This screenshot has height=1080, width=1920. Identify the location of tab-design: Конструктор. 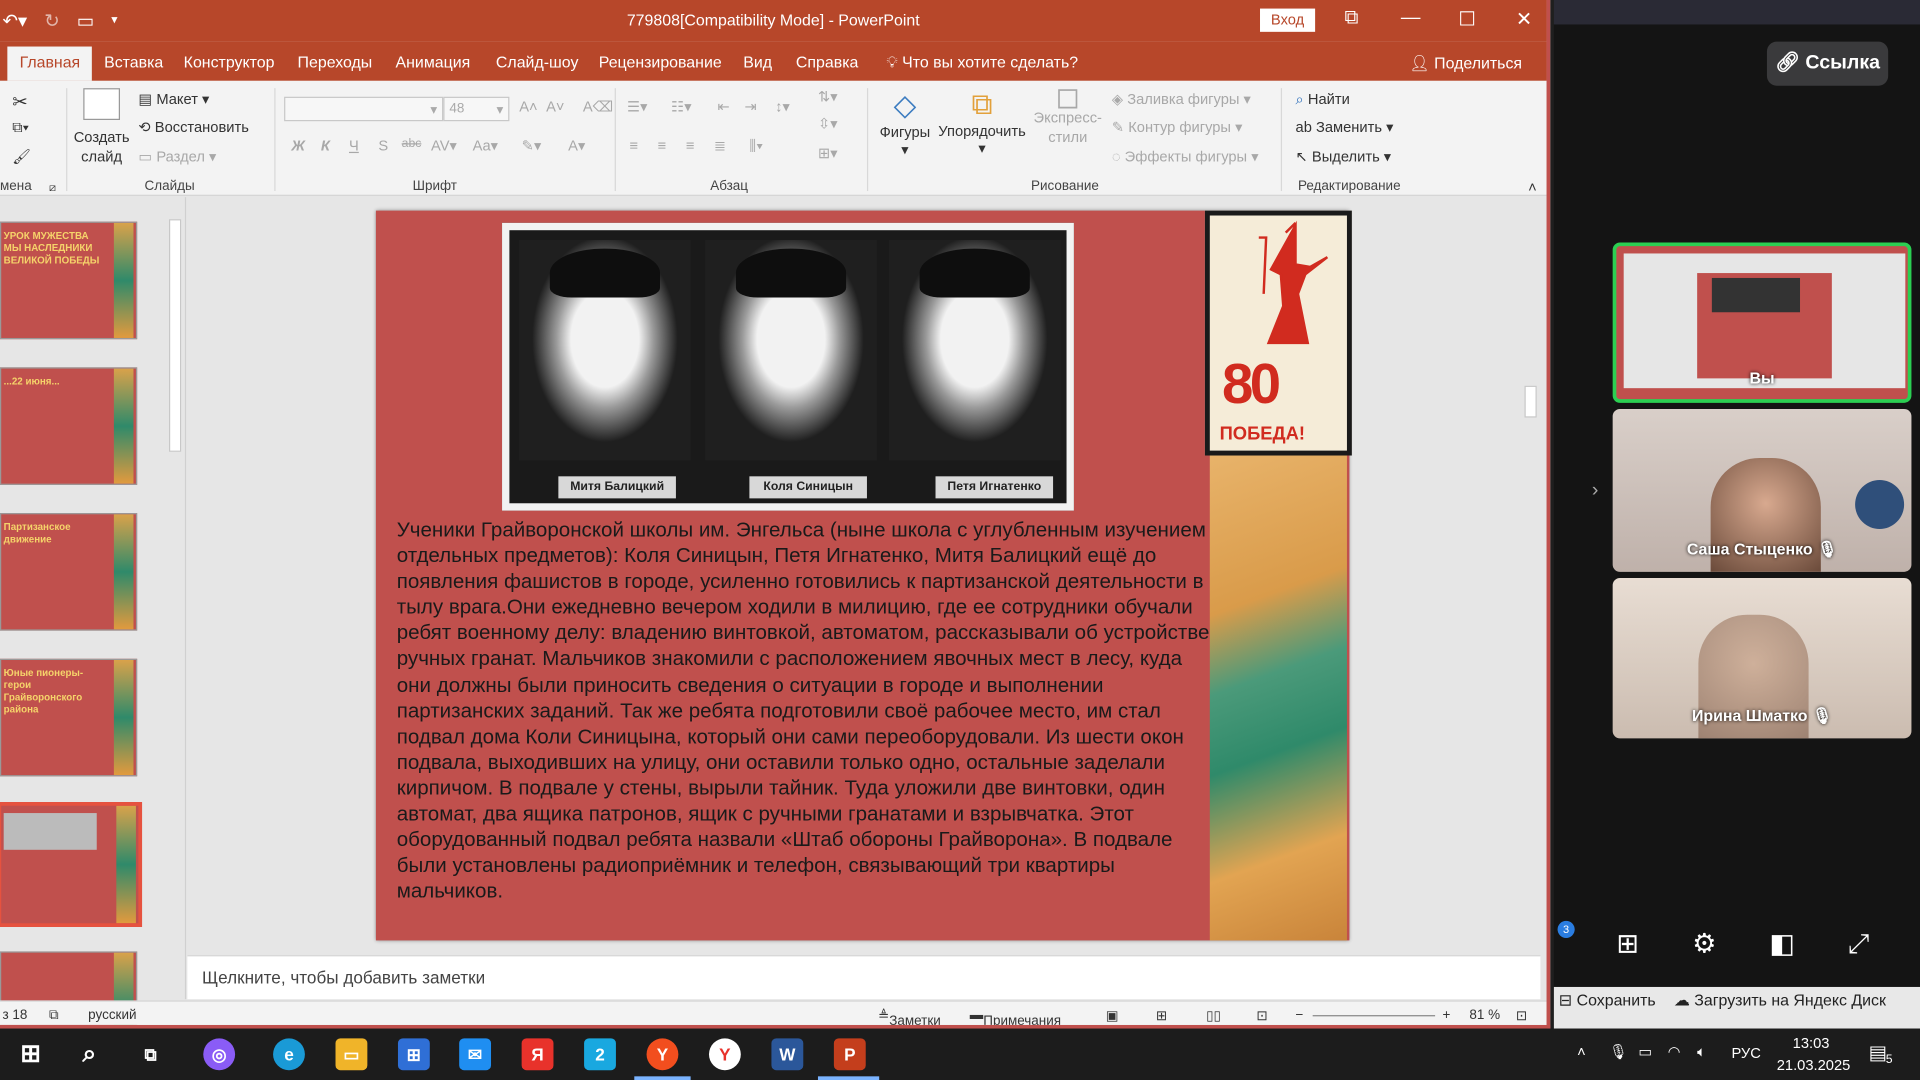
(229, 62).